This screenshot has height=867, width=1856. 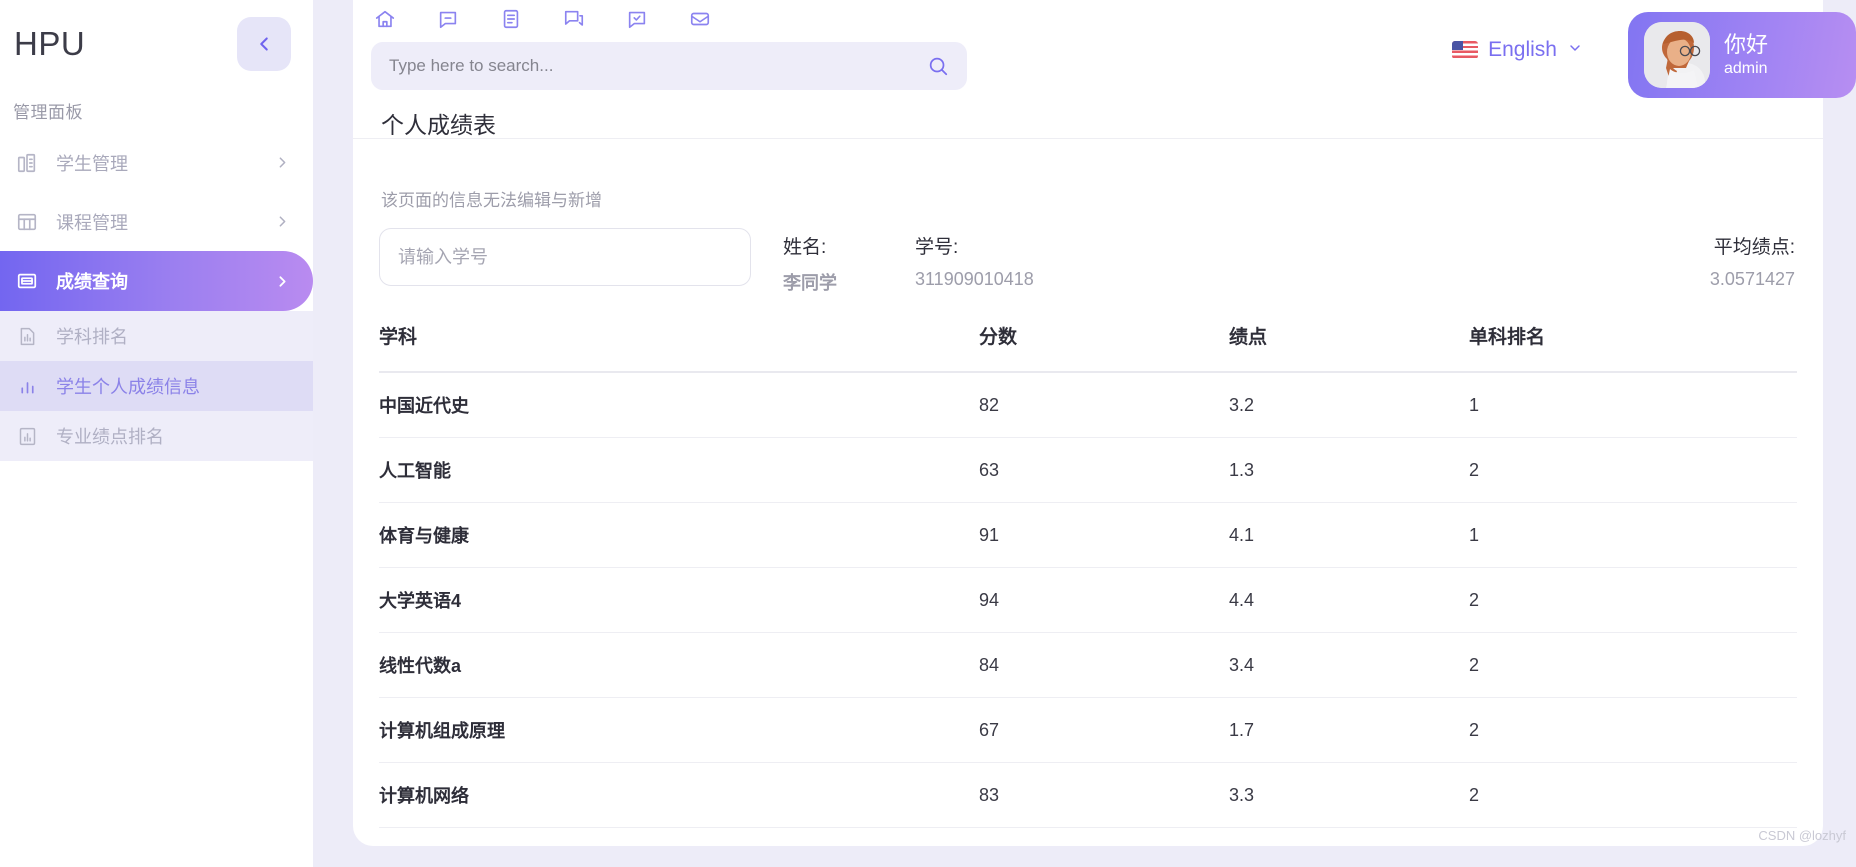 I want to click on sidebar-item-label: 学生管理, so click(x=92, y=163).